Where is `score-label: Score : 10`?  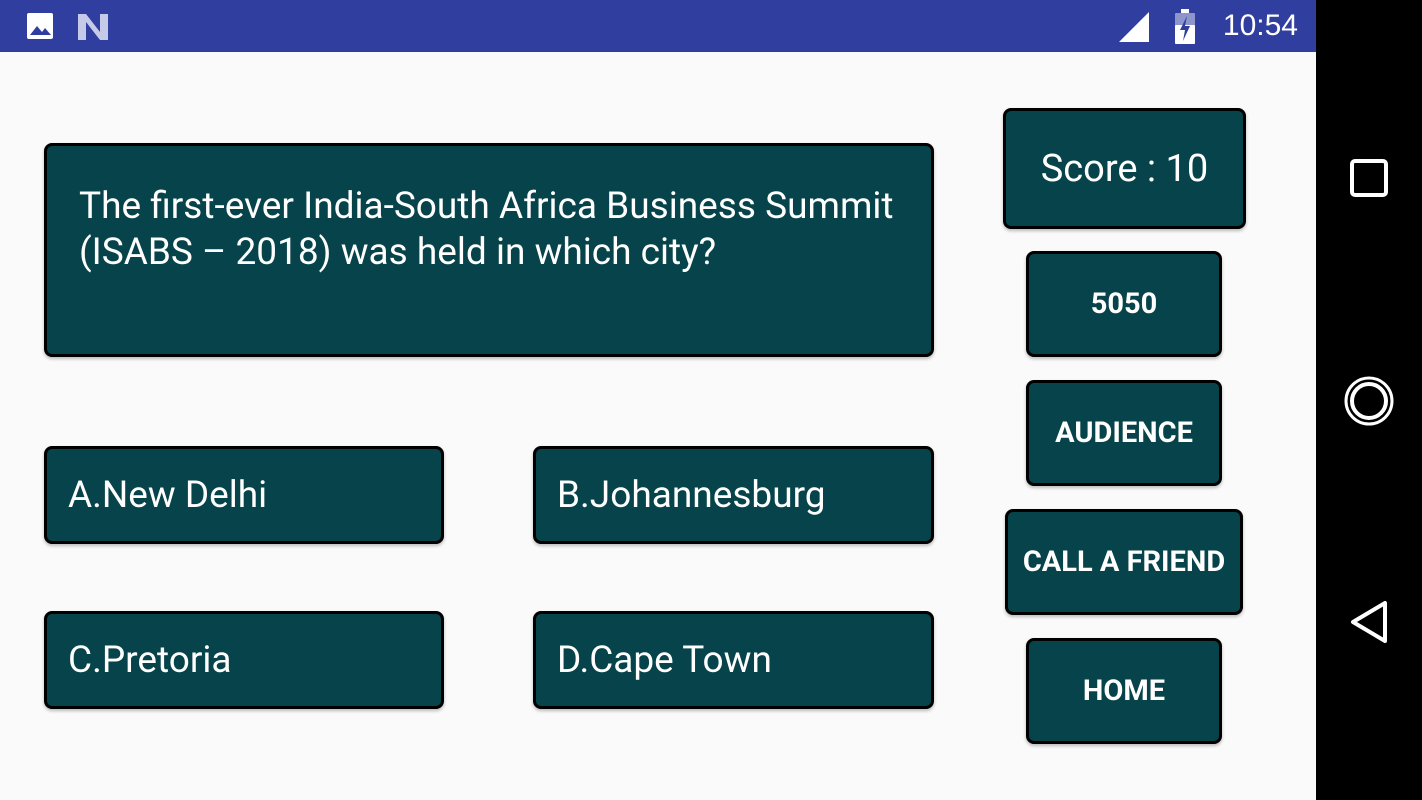
score-label: Score : 10 is located at coordinates (1124, 168).